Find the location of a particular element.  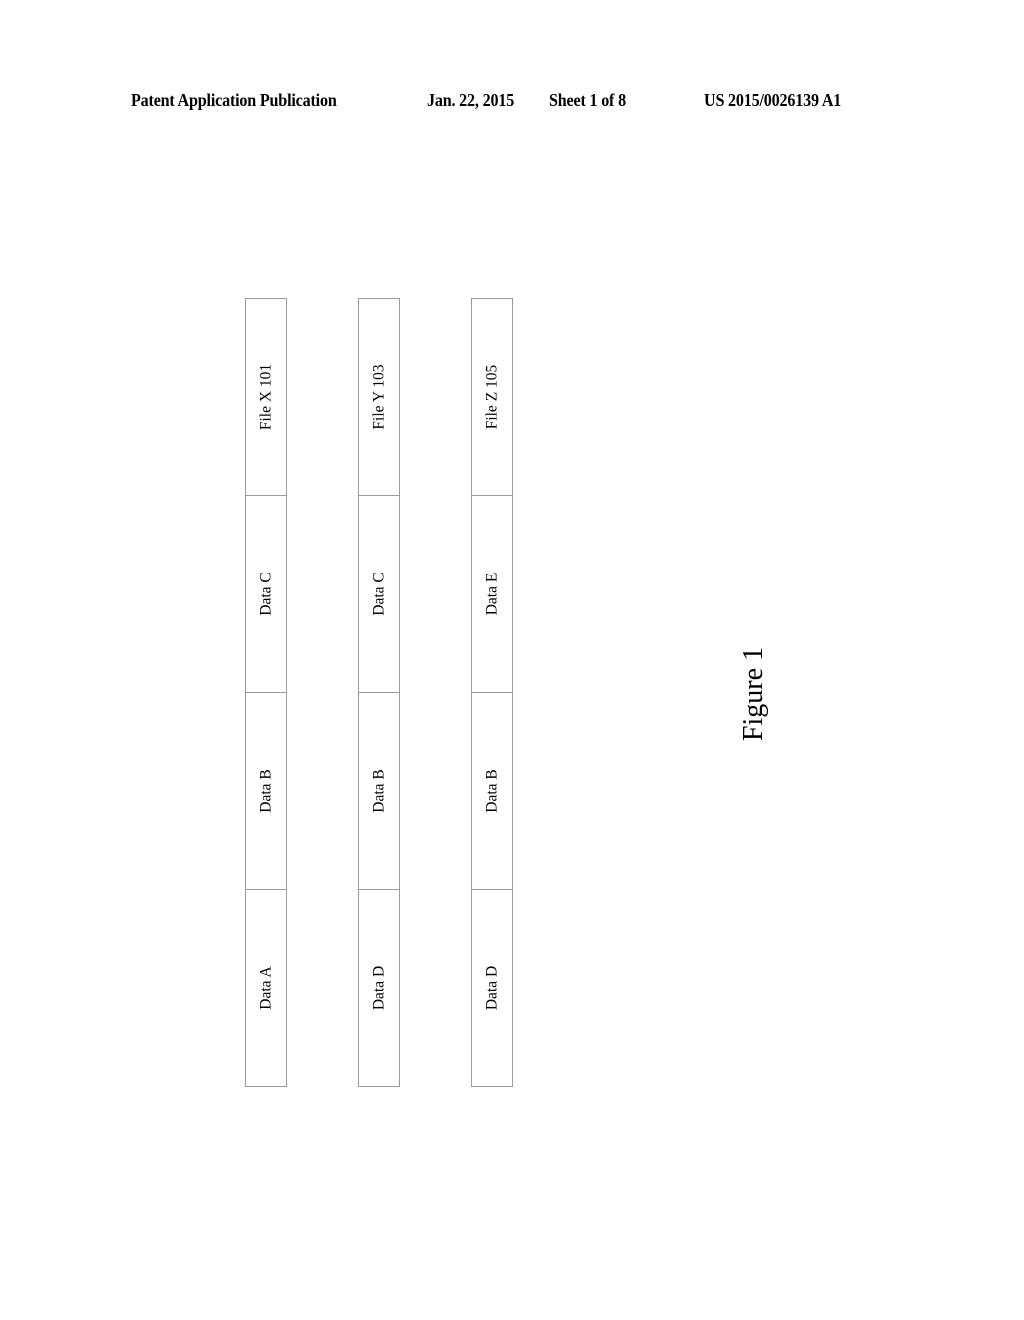

file-x-block: File X 101 Data C Data B Data A is located at coordinates (266, 692).